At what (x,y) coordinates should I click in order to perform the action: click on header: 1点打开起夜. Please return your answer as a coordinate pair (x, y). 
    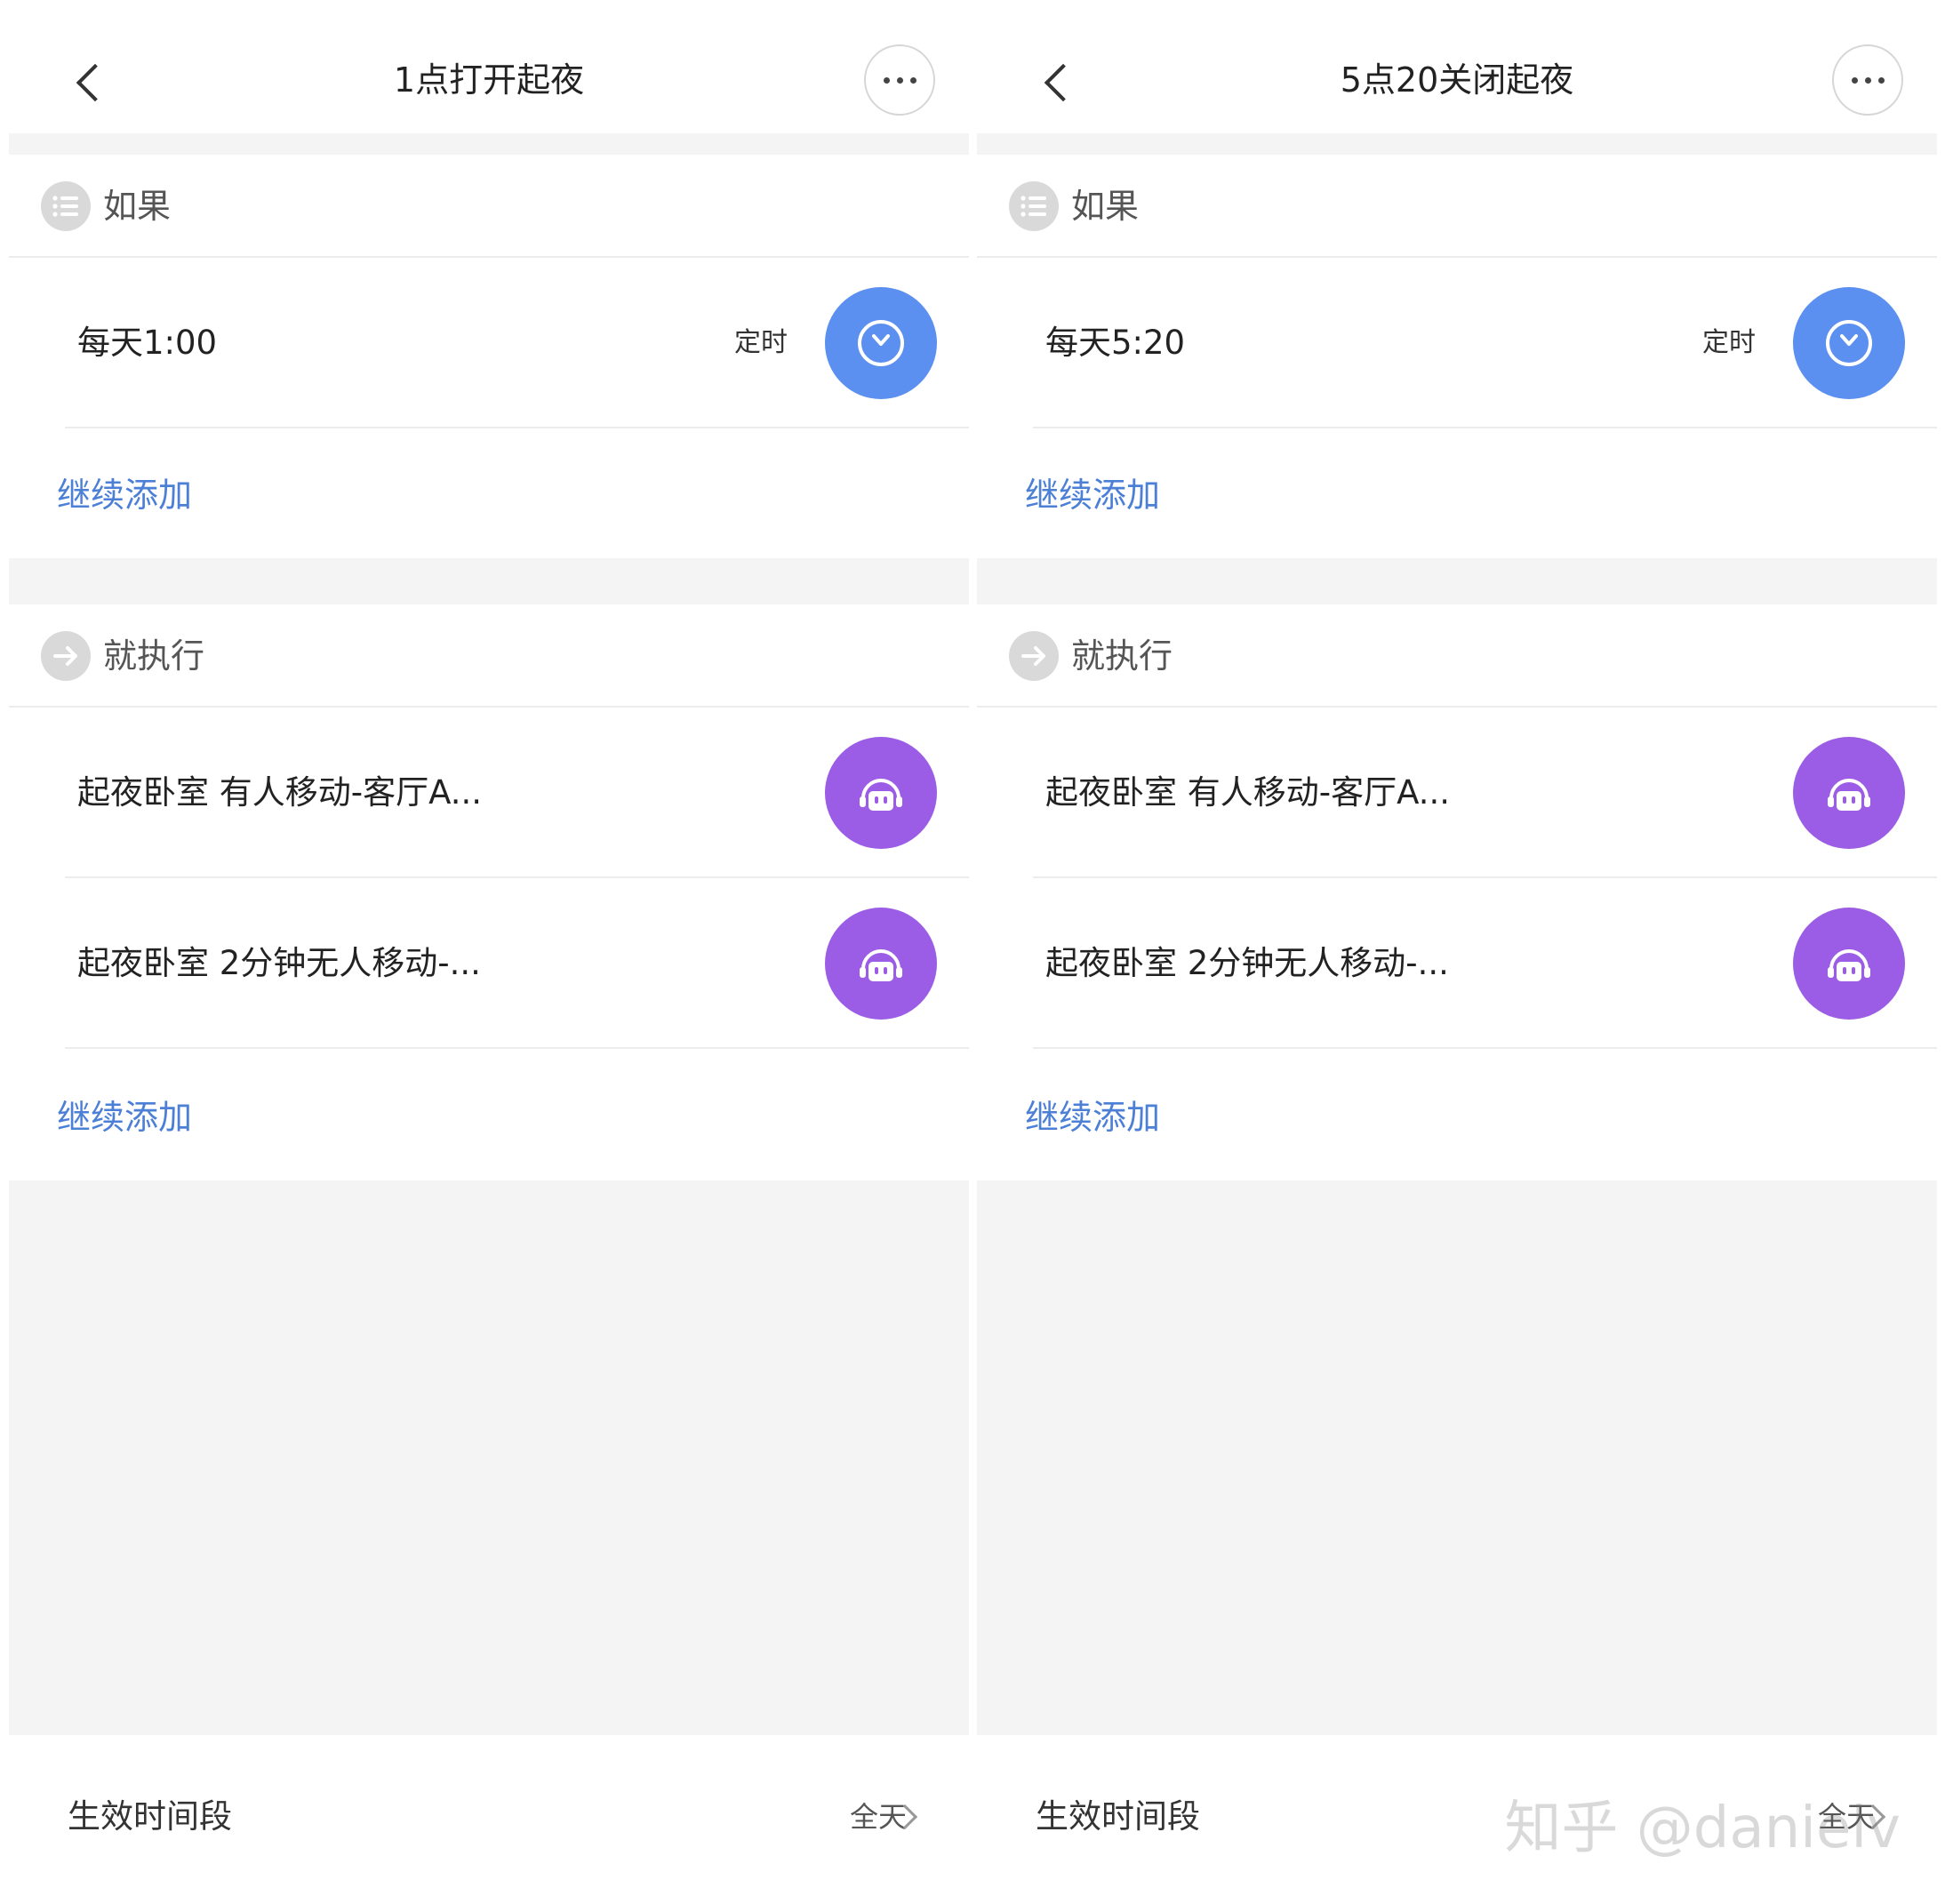
    Looking at the image, I should click on (489, 66).